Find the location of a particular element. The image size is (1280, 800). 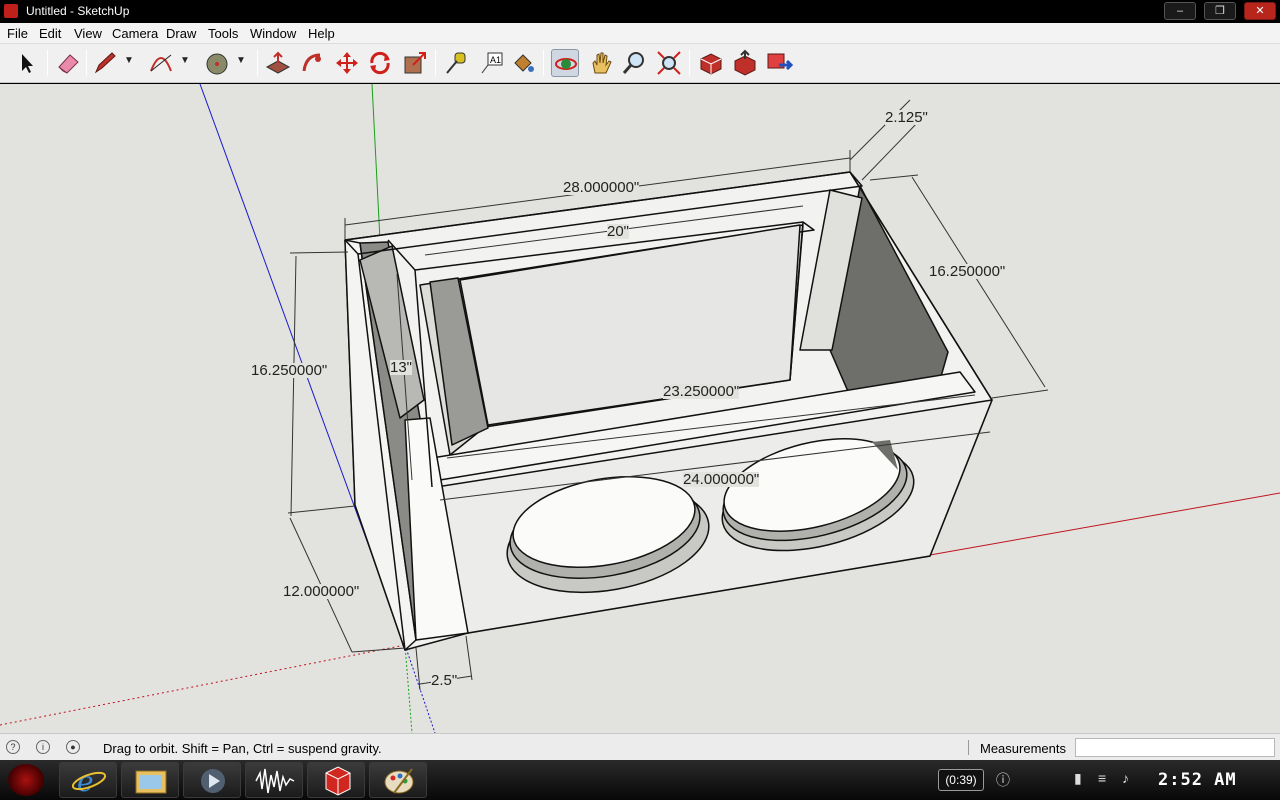

push-pull-icon is located at coordinates (278, 63).